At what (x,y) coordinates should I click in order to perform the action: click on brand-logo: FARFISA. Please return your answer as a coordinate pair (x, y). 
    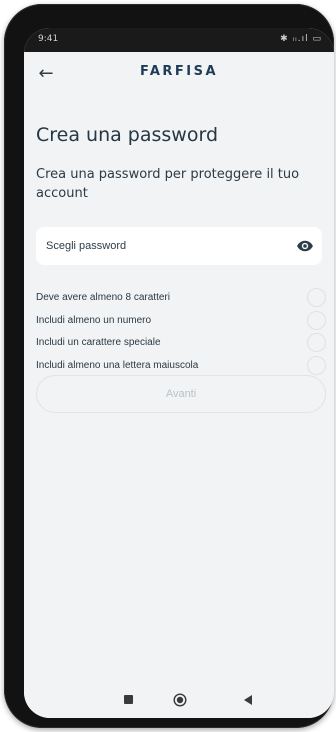
    Looking at the image, I should click on (179, 71).